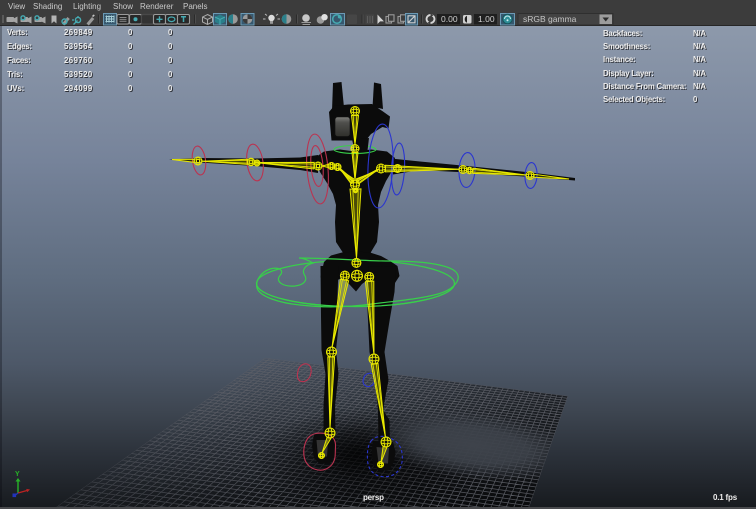  I want to click on svg-text: Y, so click(17, 474).